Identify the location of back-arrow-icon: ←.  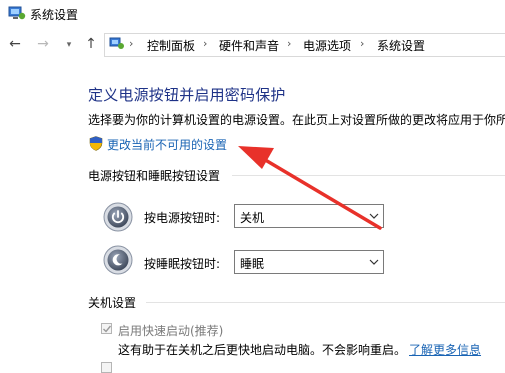
(15, 44).